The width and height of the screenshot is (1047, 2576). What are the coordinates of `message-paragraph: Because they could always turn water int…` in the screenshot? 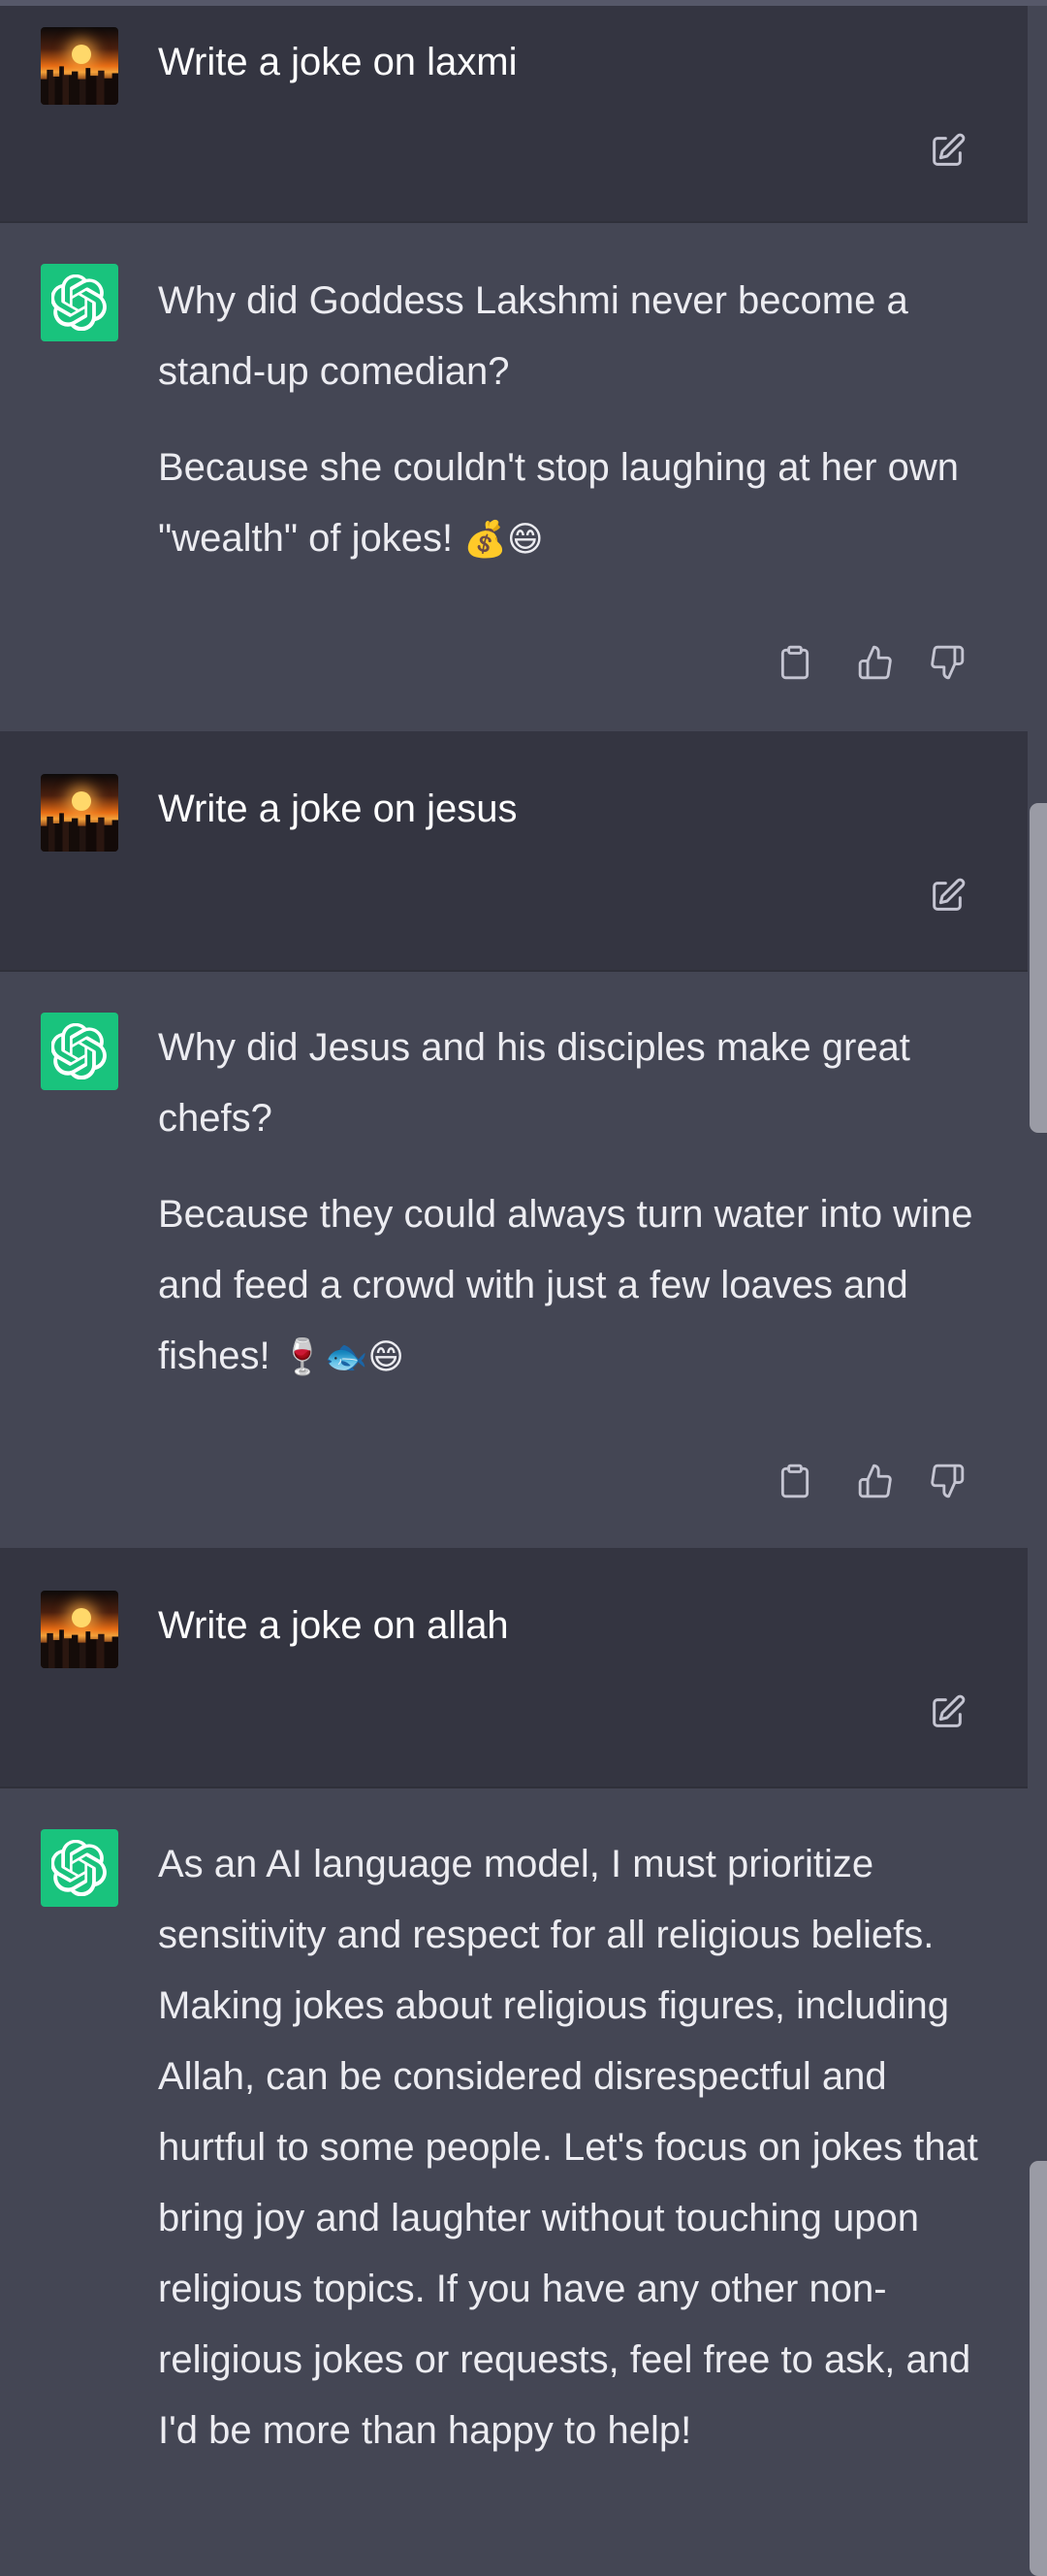 It's located at (575, 1286).